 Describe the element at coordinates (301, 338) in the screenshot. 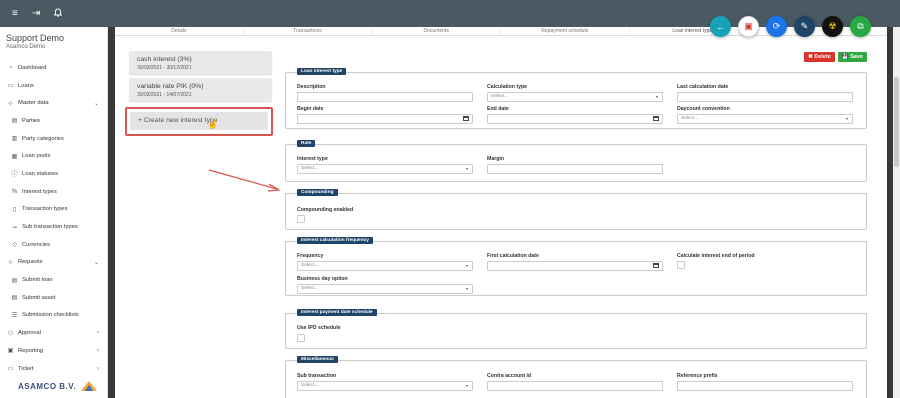

I see `use-ipd-checkbox` at that location.